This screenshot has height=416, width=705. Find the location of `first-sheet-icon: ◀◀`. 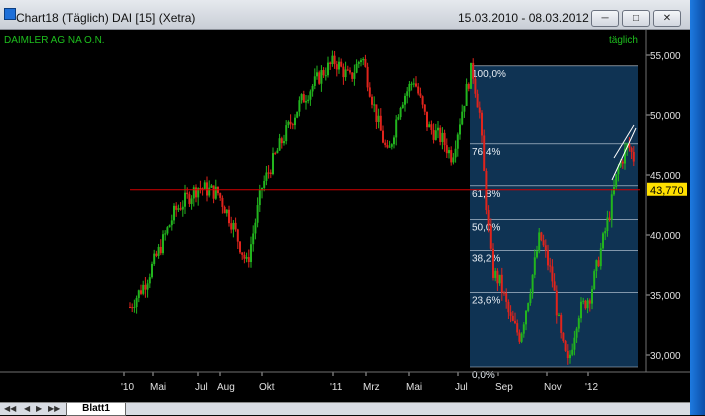

first-sheet-icon: ◀◀ is located at coordinates (10, 408).